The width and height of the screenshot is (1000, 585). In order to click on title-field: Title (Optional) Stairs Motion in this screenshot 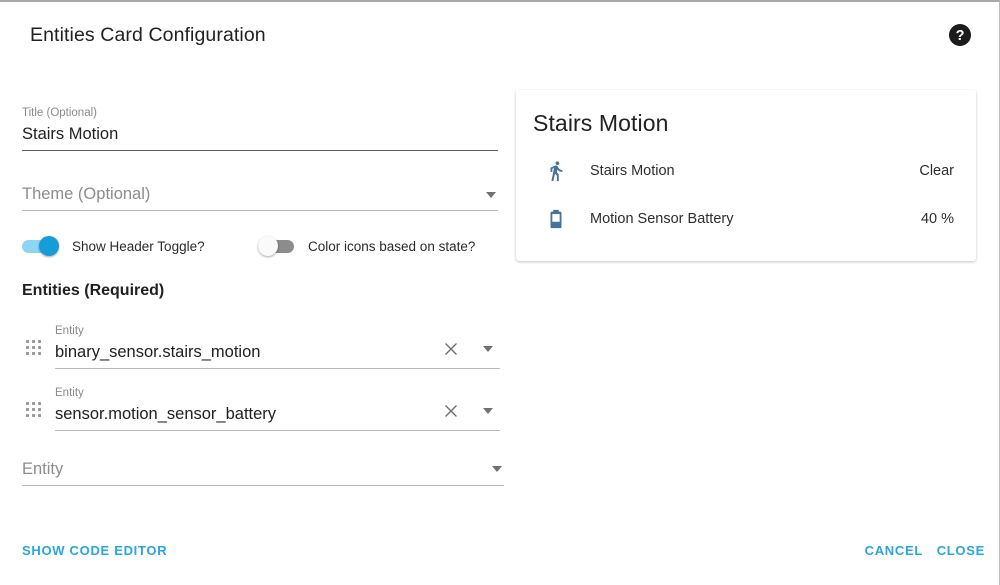, I will do `click(260, 128)`.